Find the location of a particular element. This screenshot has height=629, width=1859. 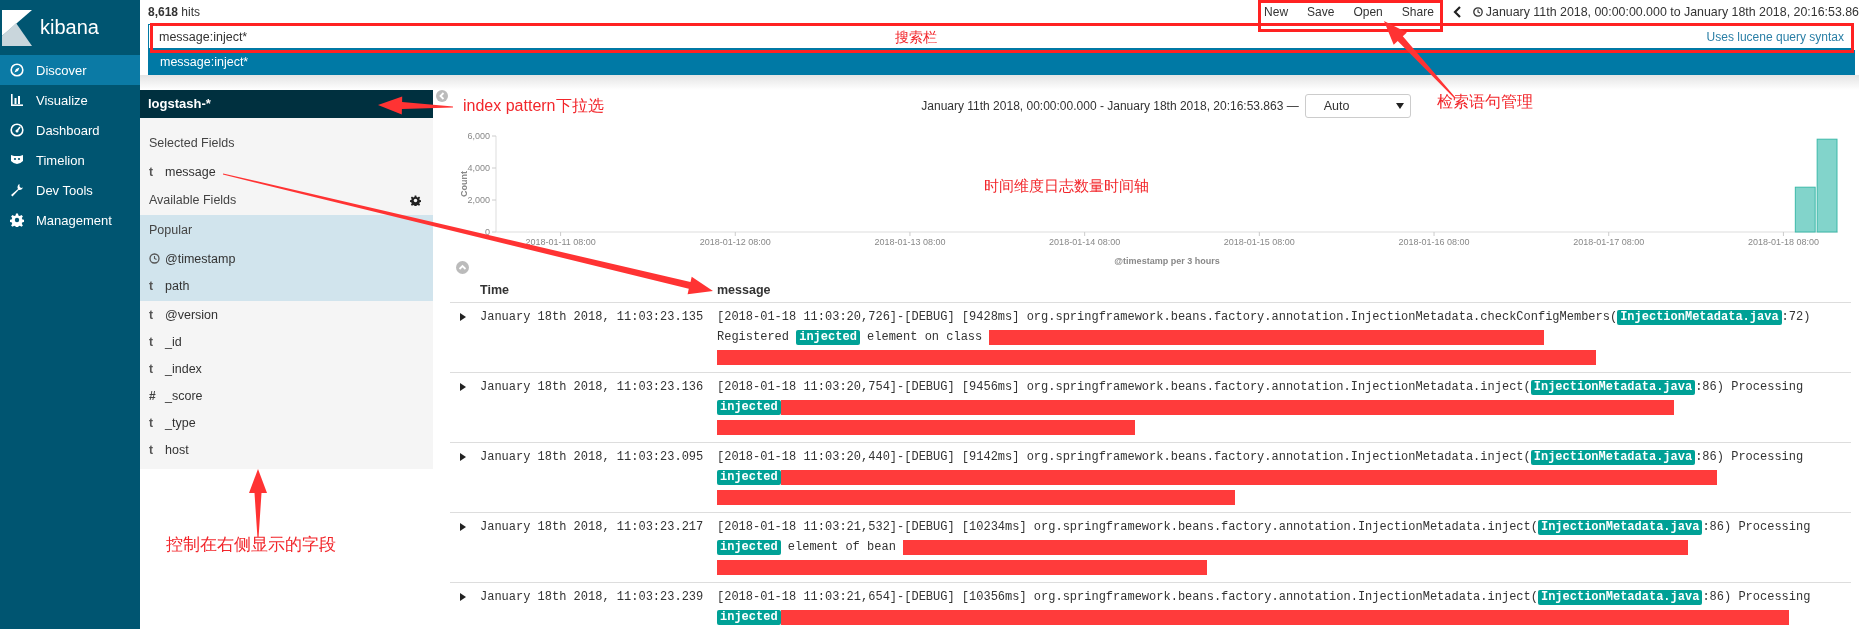

x-tick-label: 2018-01-12 08:00 is located at coordinates (735, 242).